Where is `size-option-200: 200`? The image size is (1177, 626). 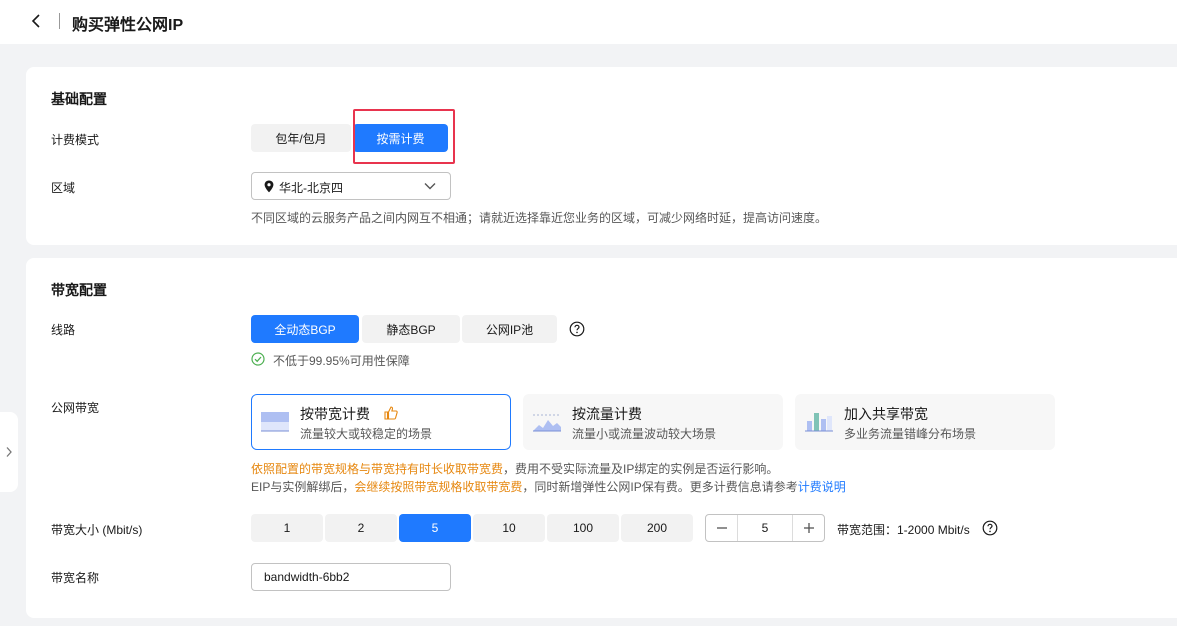 size-option-200: 200 is located at coordinates (657, 528).